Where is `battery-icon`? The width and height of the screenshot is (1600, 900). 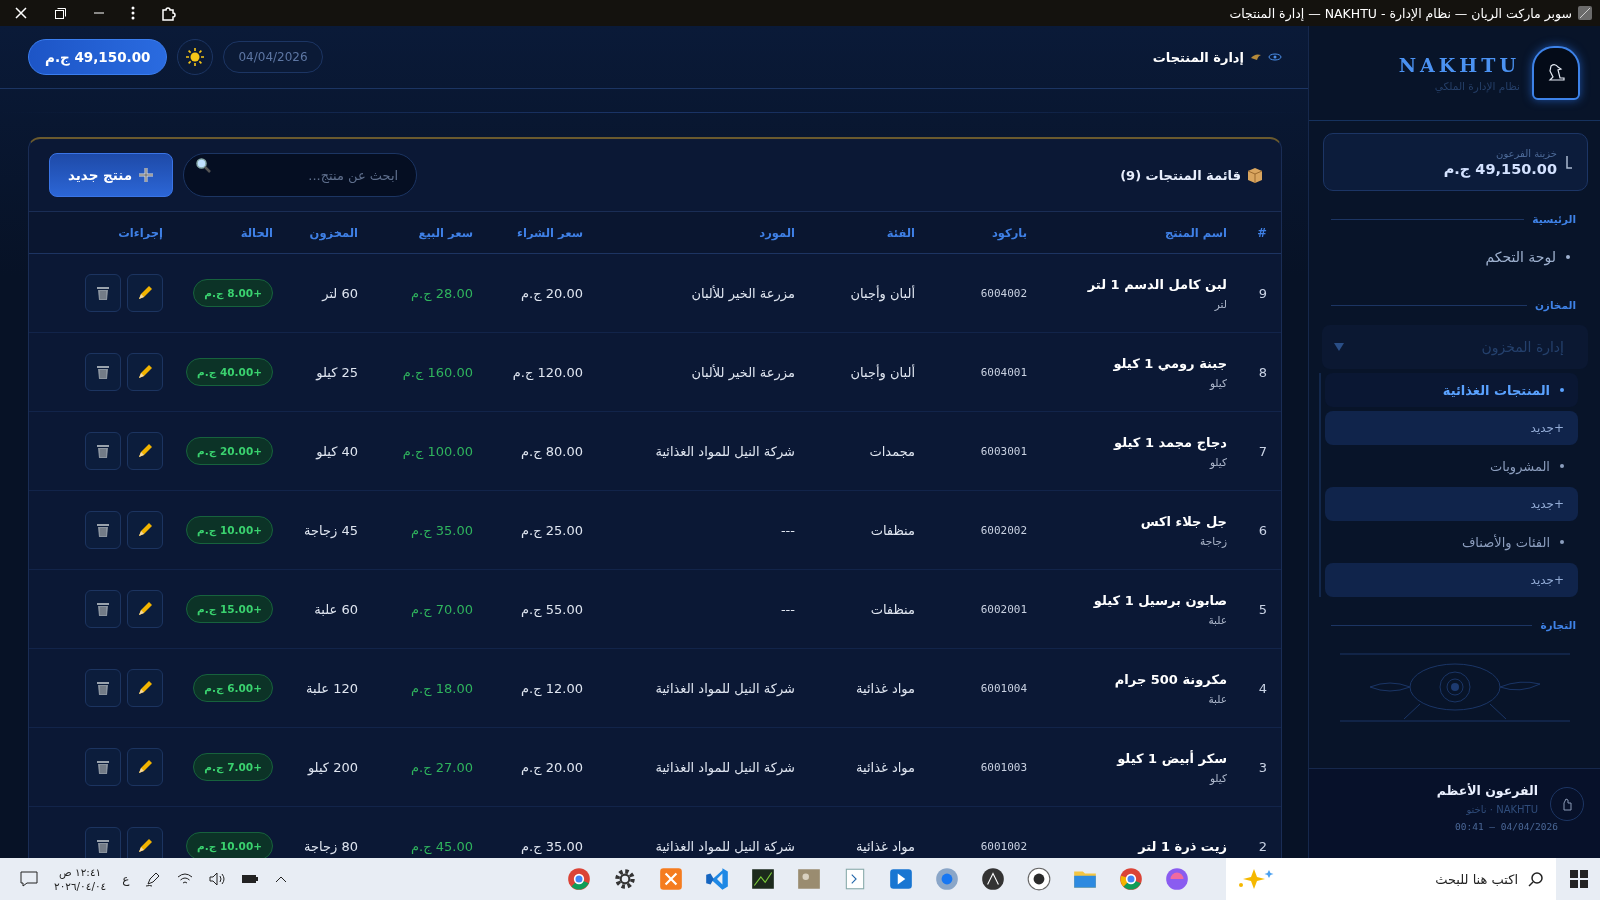 battery-icon is located at coordinates (250, 879).